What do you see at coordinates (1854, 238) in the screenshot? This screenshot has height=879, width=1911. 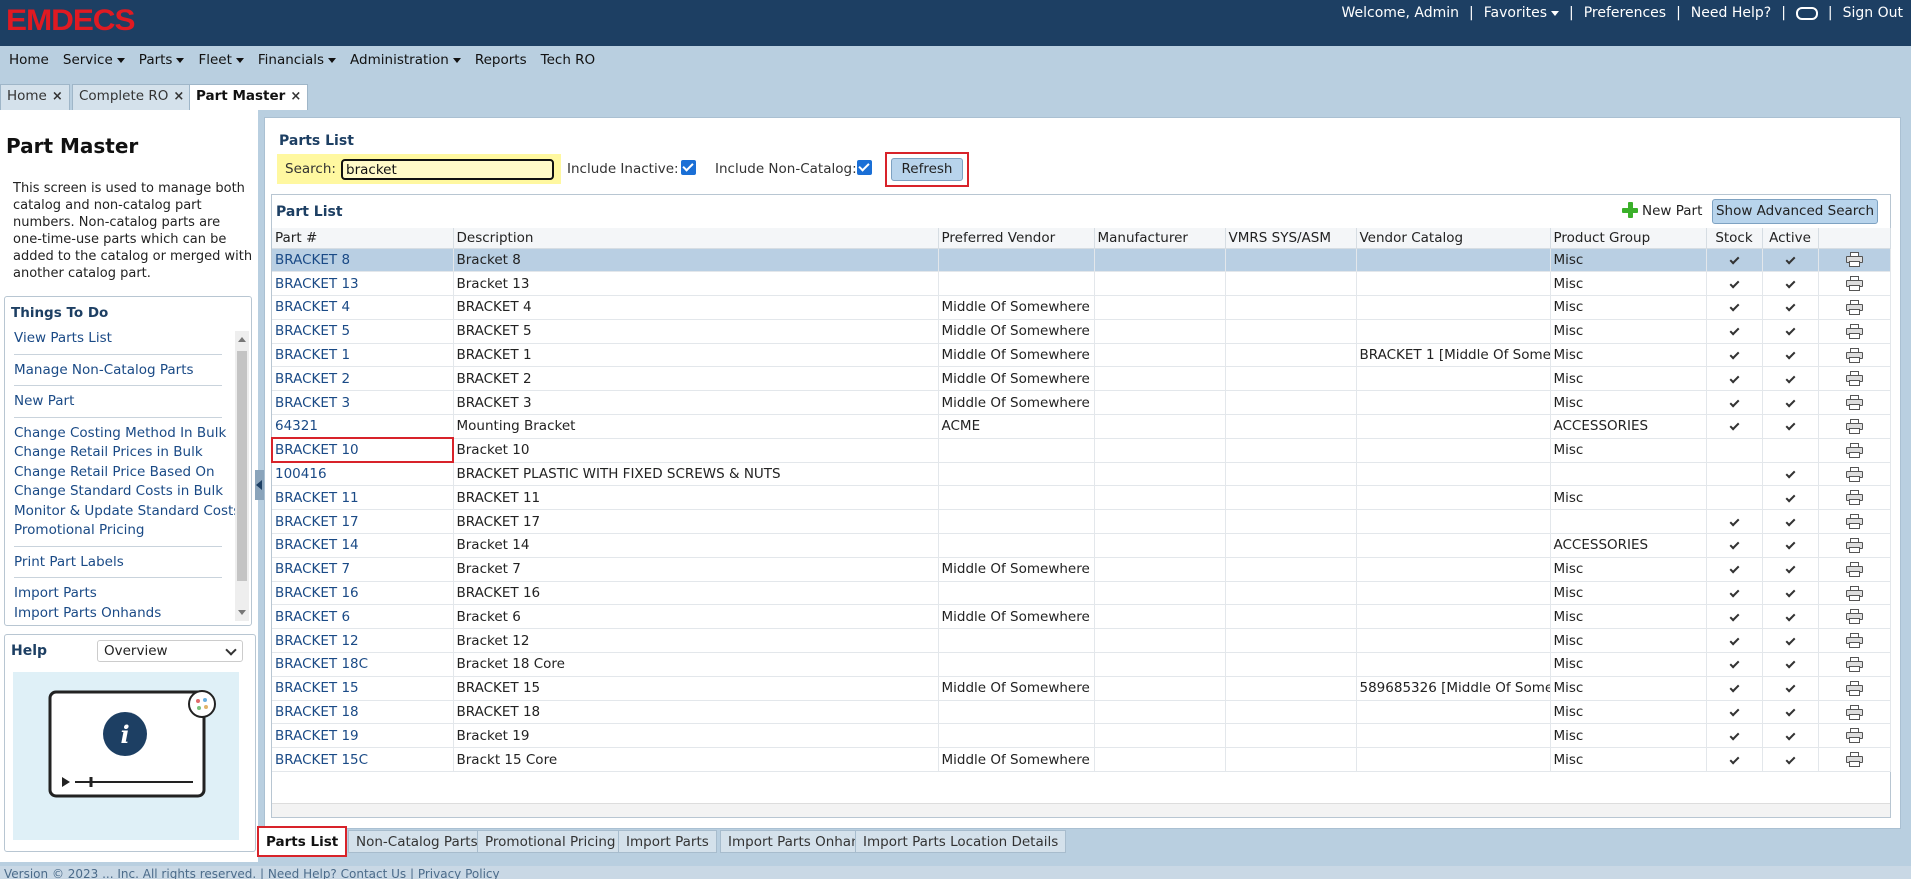 I see `column-header-actions` at bounding box center [1854, 238].